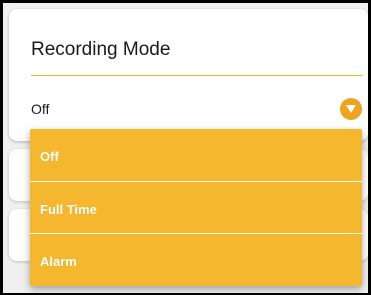  What do you see at coordinates (40, 109) in the screenshot?
I see `selected-value: Off` at bounding box center [40, 109].